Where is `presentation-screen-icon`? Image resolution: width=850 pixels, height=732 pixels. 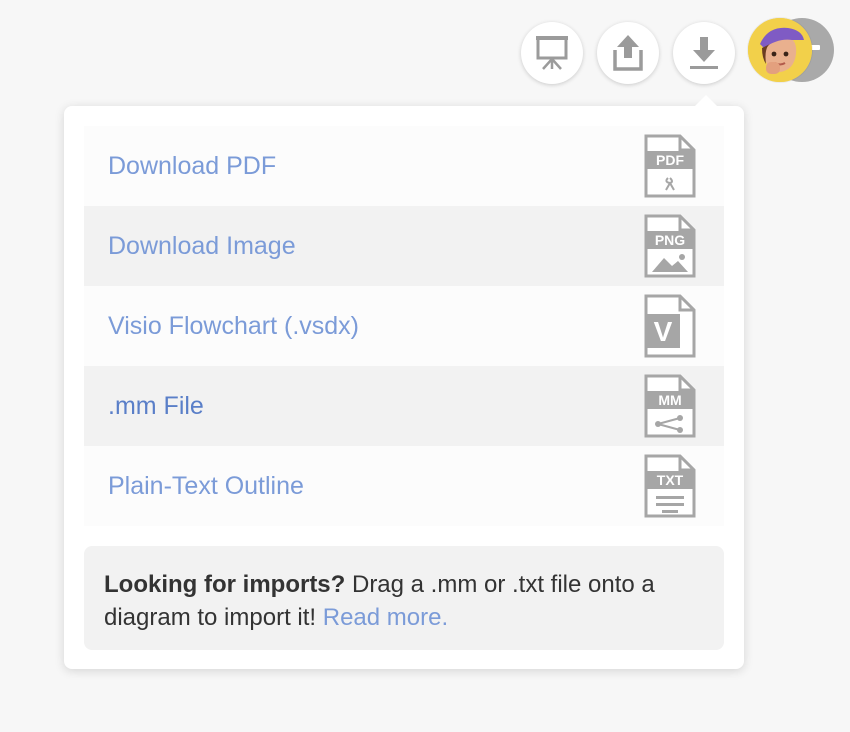 presentation-screen-icon is located at coordinates (552, 53).